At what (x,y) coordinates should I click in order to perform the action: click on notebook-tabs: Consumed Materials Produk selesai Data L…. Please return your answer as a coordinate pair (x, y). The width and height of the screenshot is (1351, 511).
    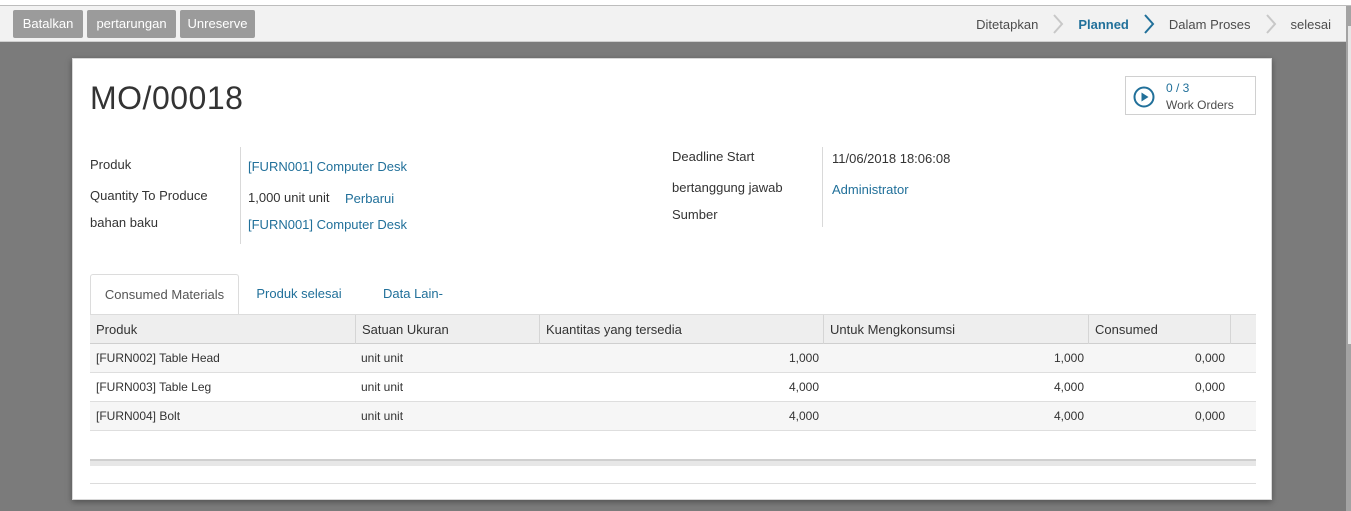
    Looking at the image, I should click on (673, 307).